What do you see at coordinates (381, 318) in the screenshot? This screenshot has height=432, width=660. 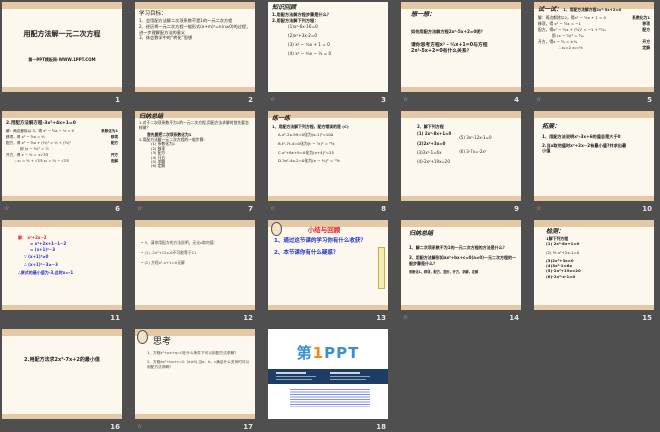 I see `slide-number: 13` at bounding box center [381, 318].